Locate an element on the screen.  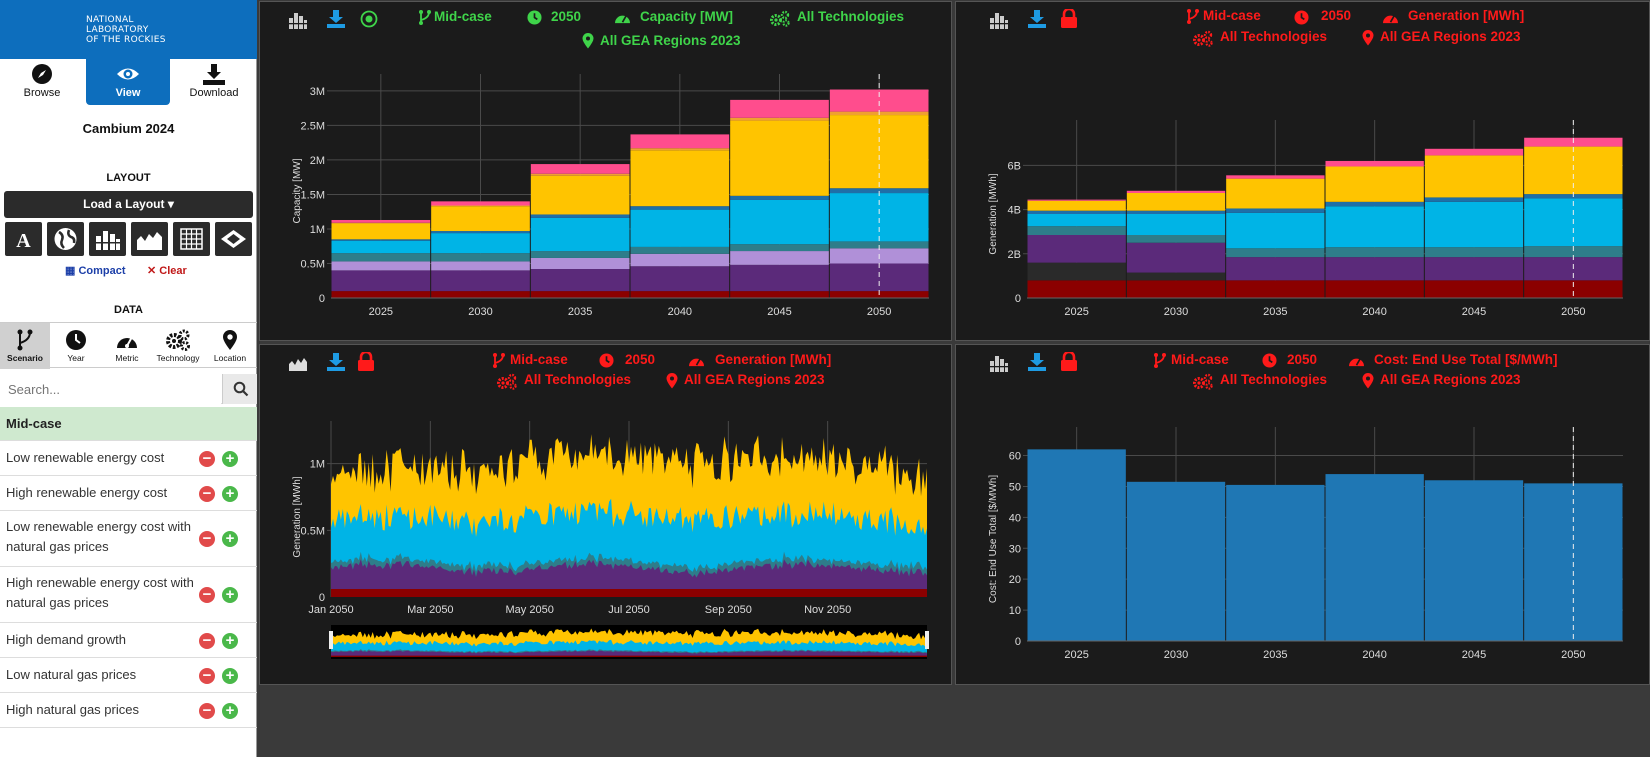
tab-year: Year is located at coordinates (76, 346).